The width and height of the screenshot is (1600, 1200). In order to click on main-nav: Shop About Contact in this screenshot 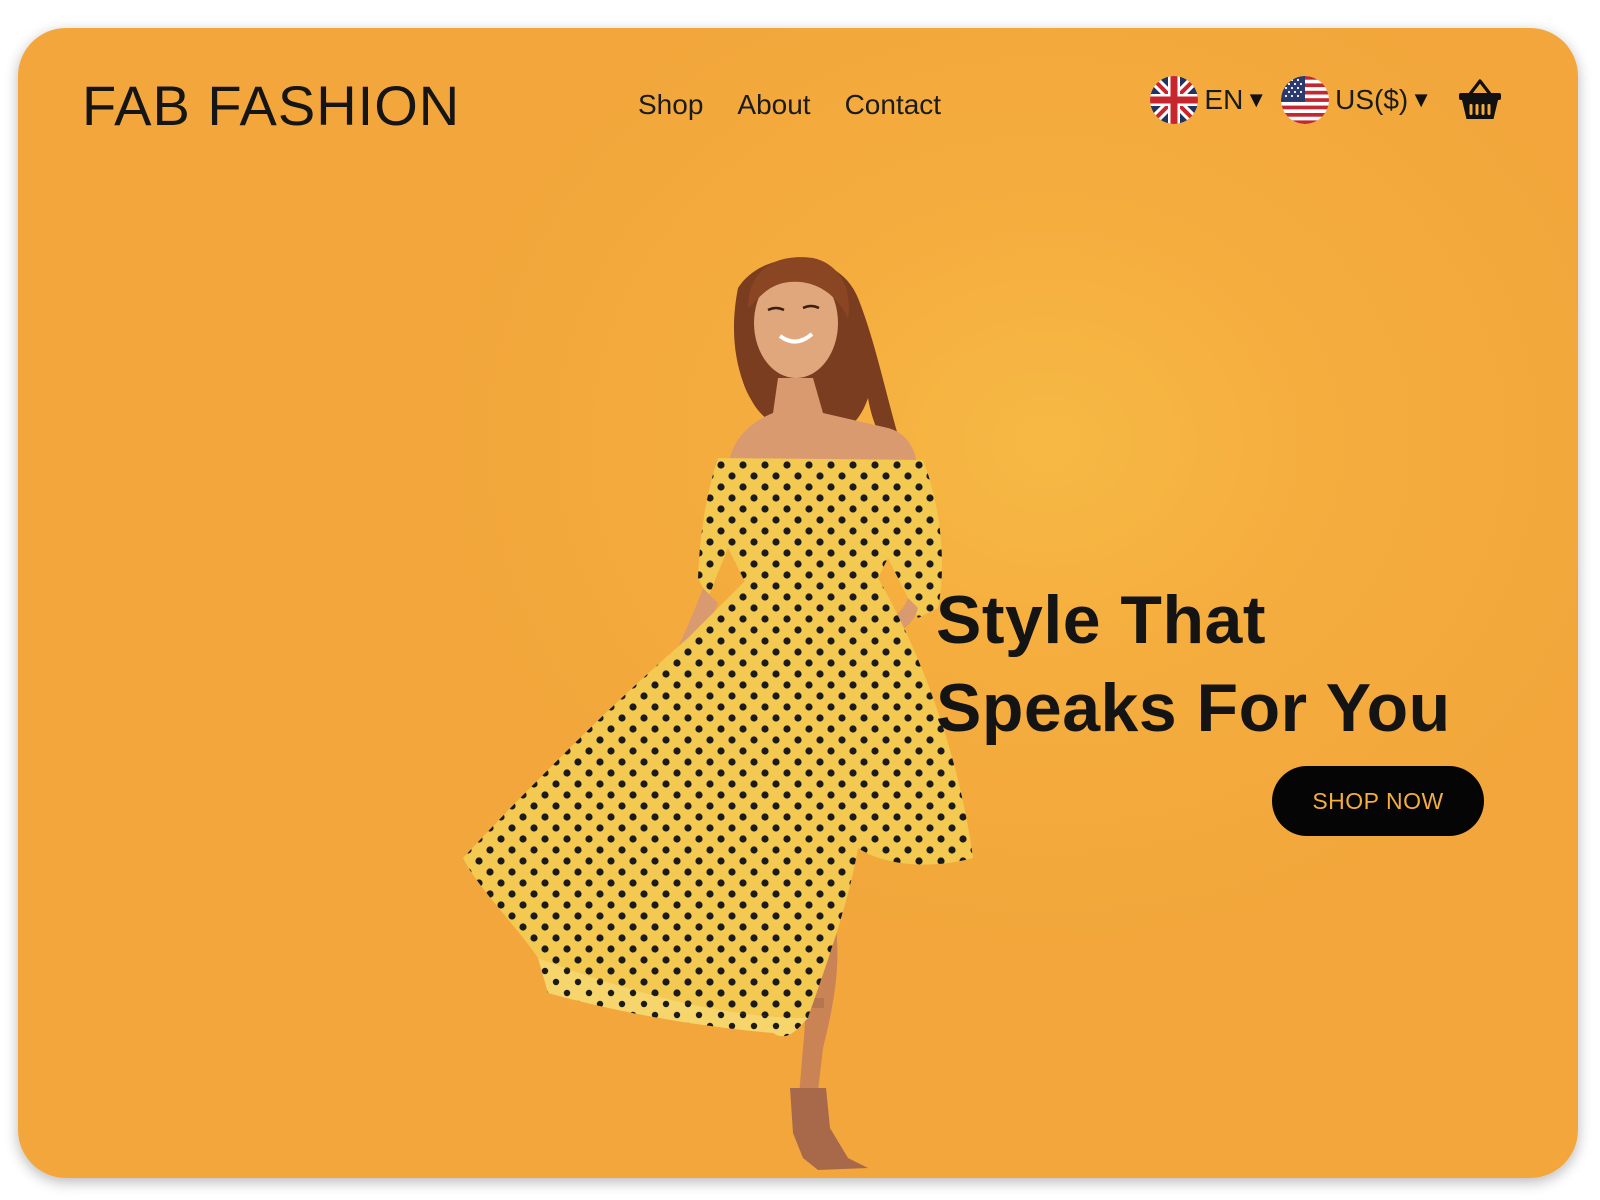, I will do `click(789, 105)`.